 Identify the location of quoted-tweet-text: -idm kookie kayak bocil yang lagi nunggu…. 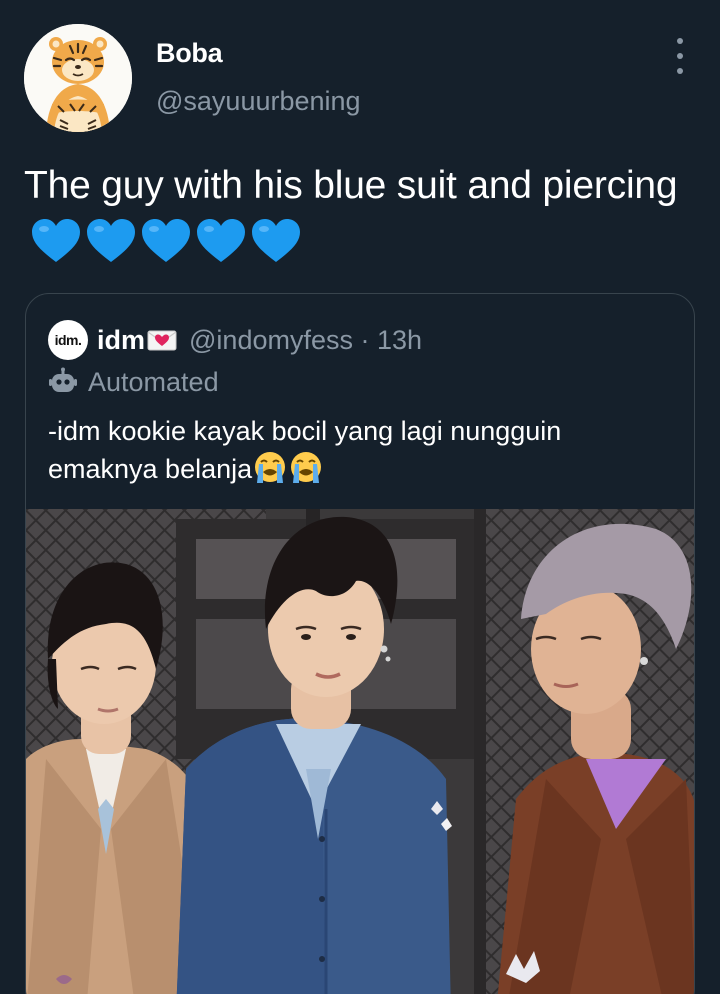
(358, 450).